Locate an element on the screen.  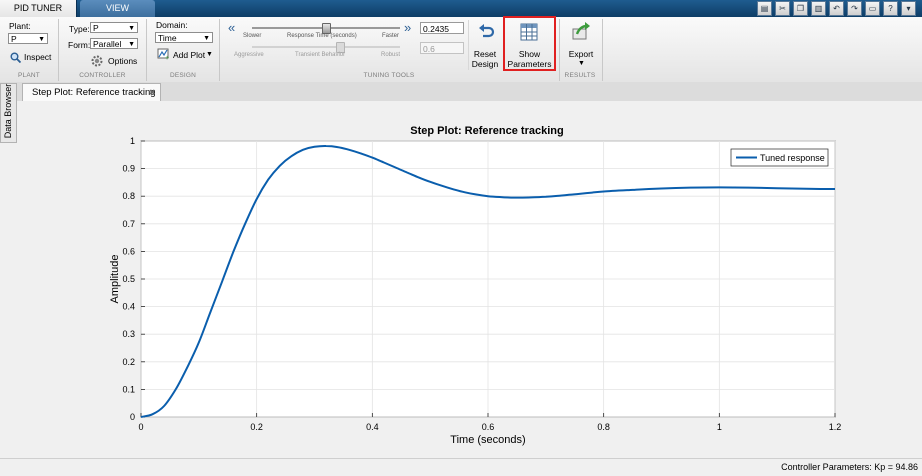
window-icon: ▭ is located at coordinates (872, 8).